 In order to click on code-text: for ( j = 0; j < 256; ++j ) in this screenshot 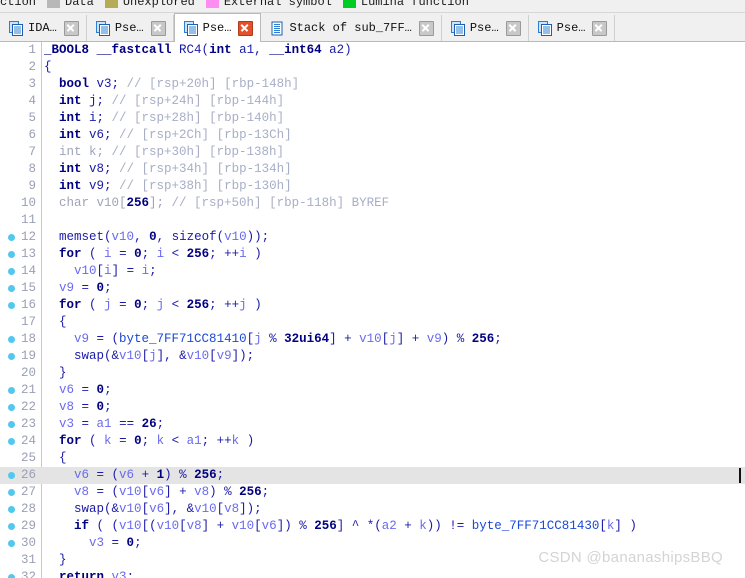, I will do `click(160, 305)`.